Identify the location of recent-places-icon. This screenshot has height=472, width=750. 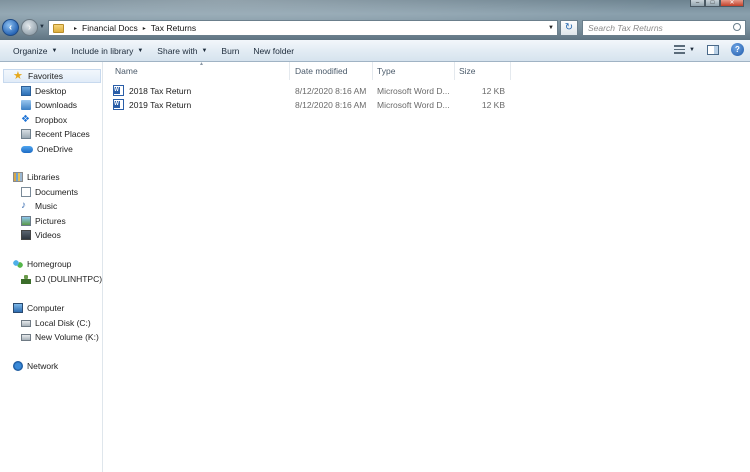
(26, 134).